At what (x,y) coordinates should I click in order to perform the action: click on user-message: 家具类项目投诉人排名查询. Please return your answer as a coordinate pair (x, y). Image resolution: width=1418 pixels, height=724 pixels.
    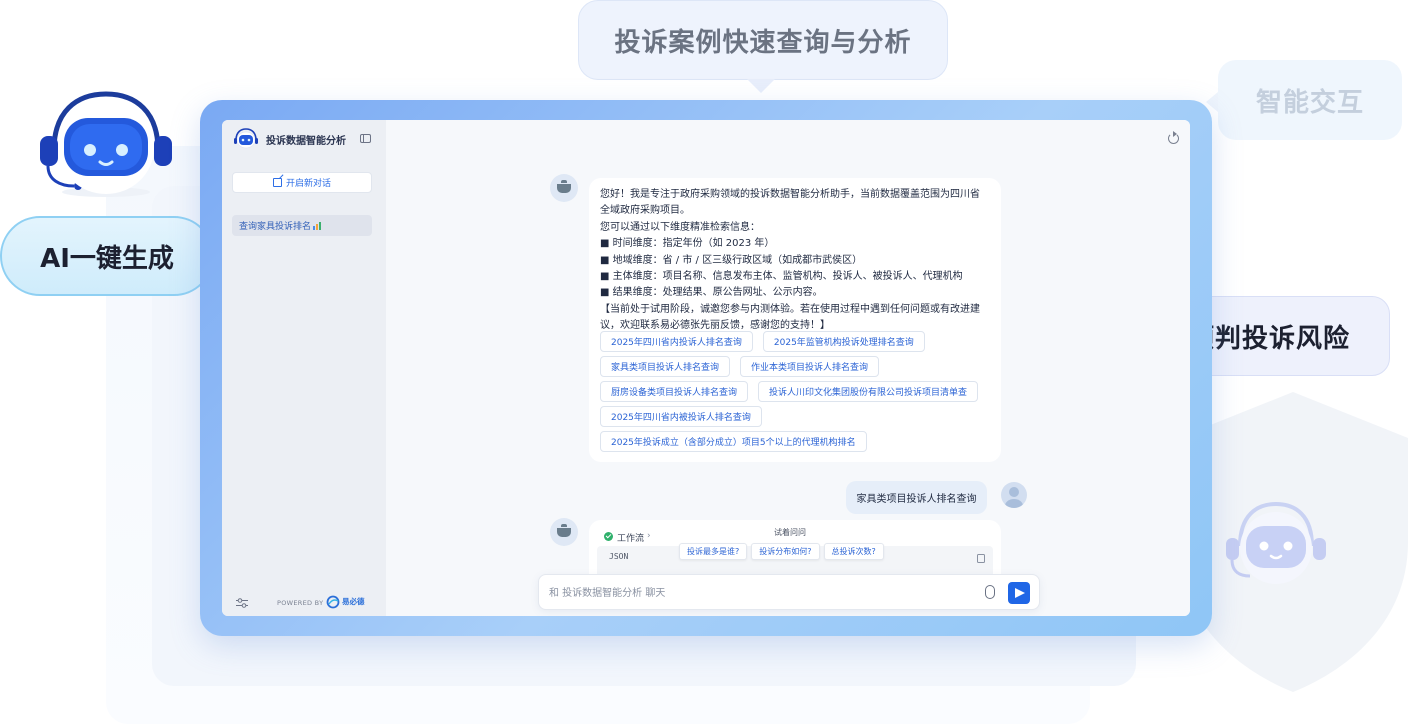
    Looking at the image, I should click on (916, 497).